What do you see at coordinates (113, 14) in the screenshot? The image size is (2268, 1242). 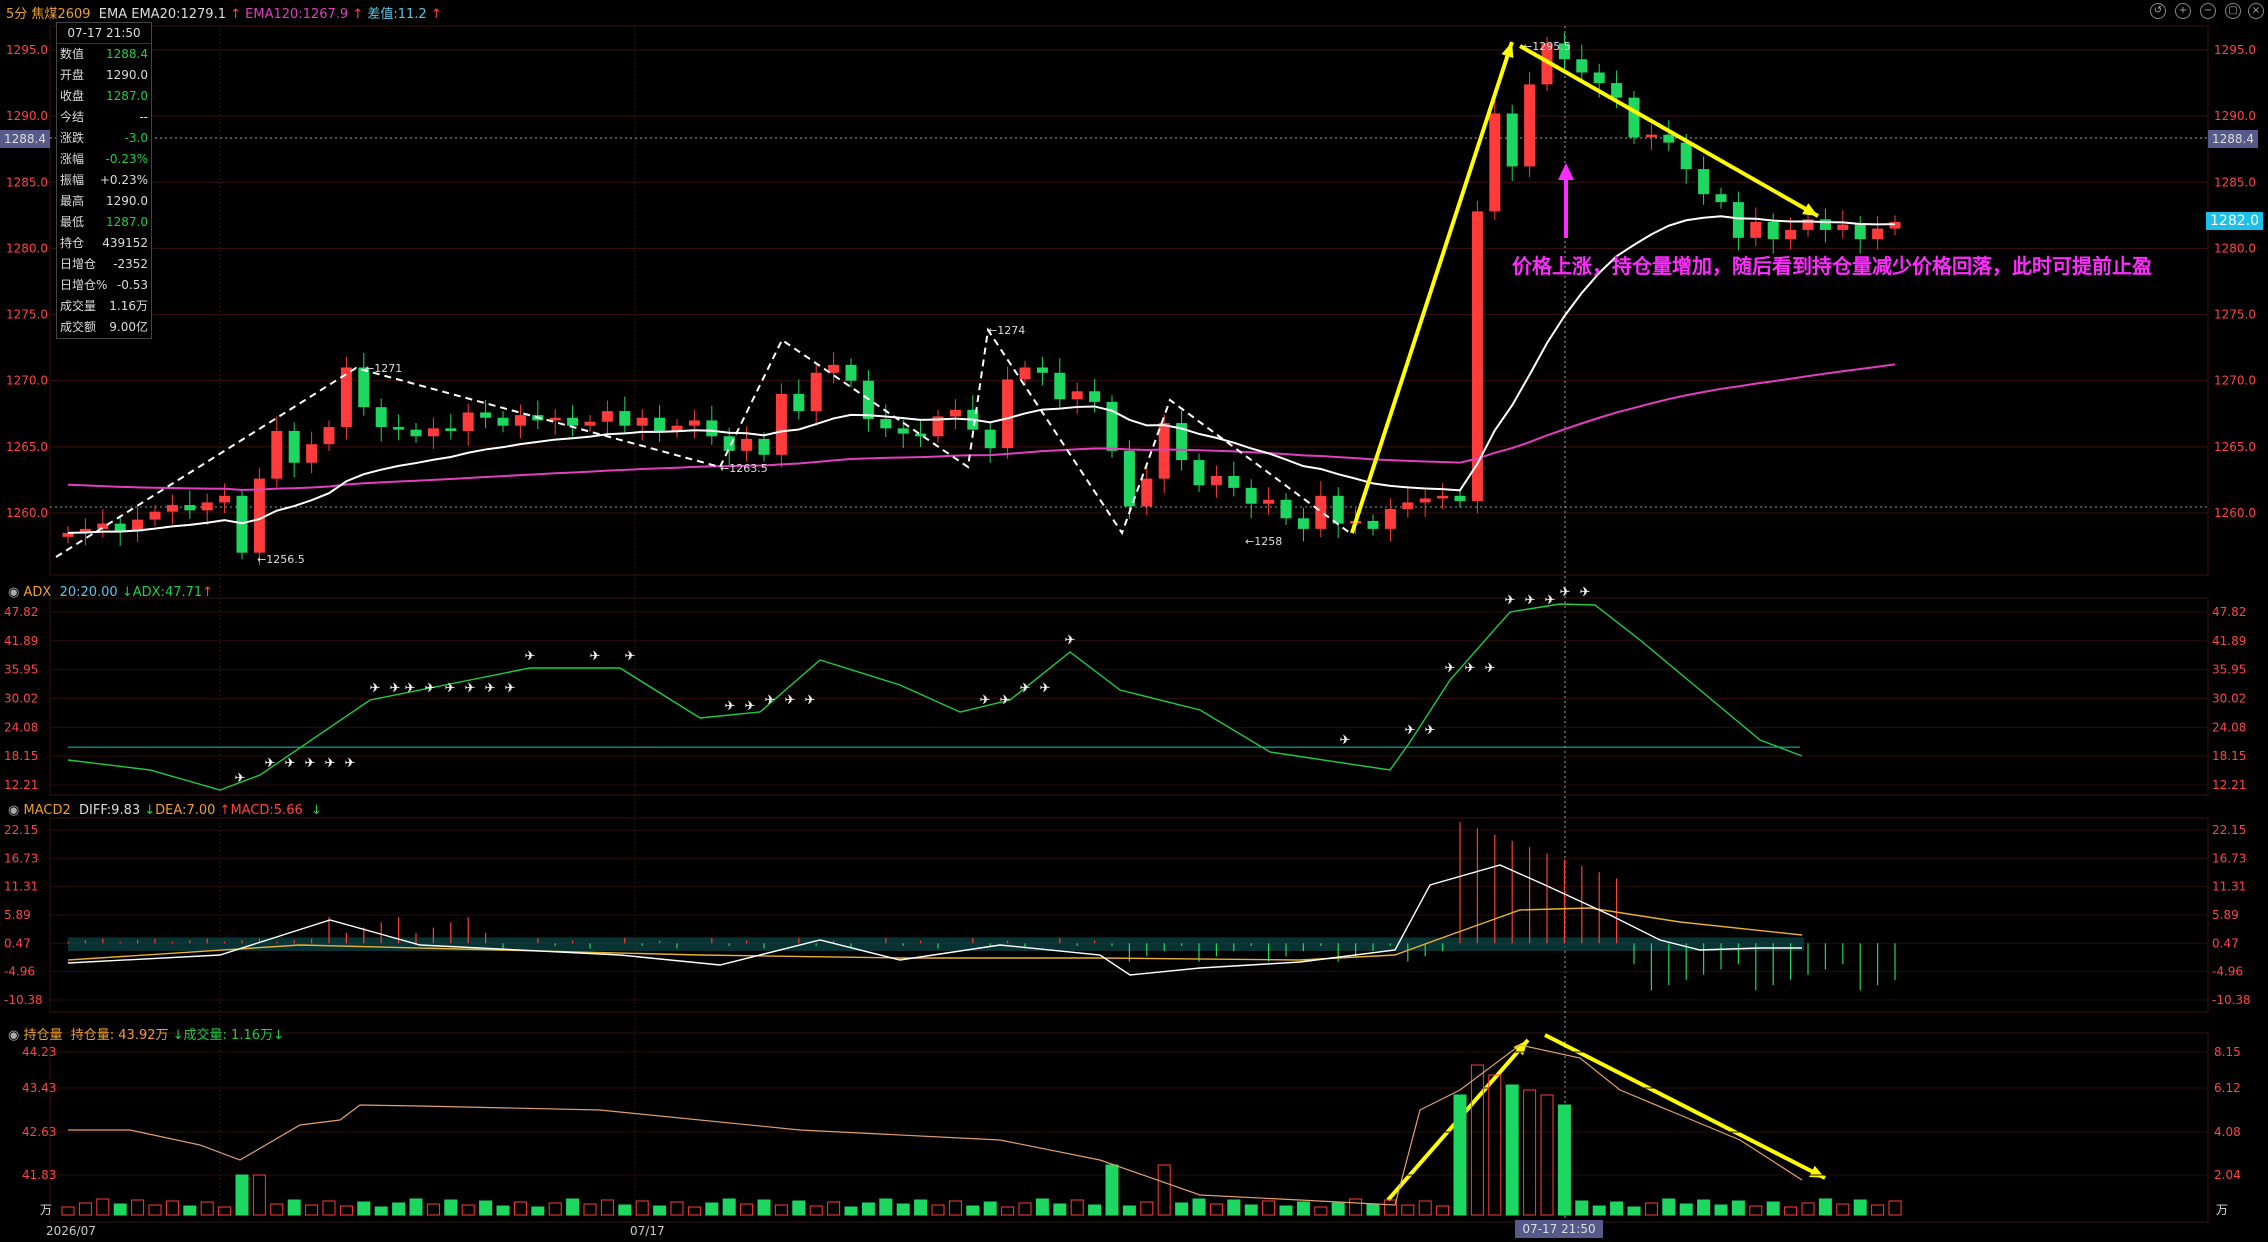 I see `ema-label: EMA` at bounding box center [113, 14].